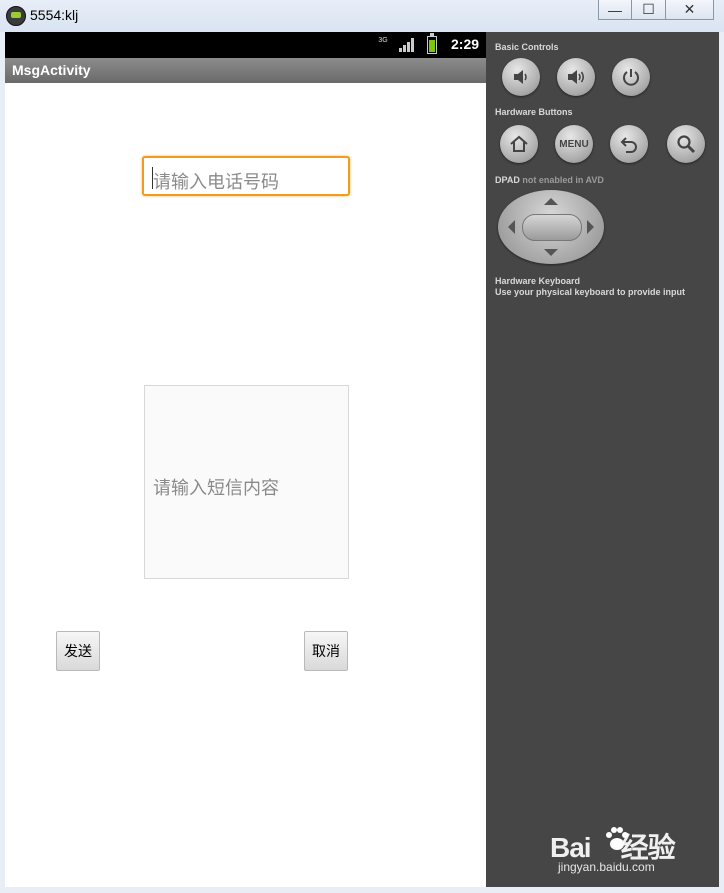  Describe the element at coordinates (534, 112) in the screenshot. I see `hardware-buttons-title: Hardware Buttons` at that location.